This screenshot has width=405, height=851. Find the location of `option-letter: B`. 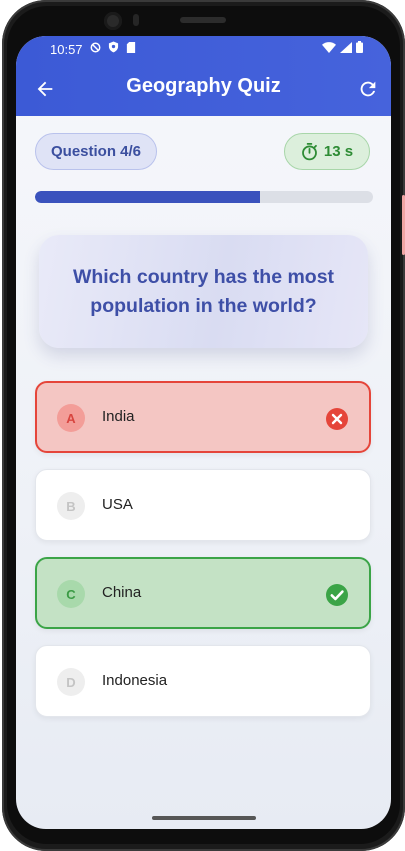

option-letter: B is located at coordinates (71, 506).